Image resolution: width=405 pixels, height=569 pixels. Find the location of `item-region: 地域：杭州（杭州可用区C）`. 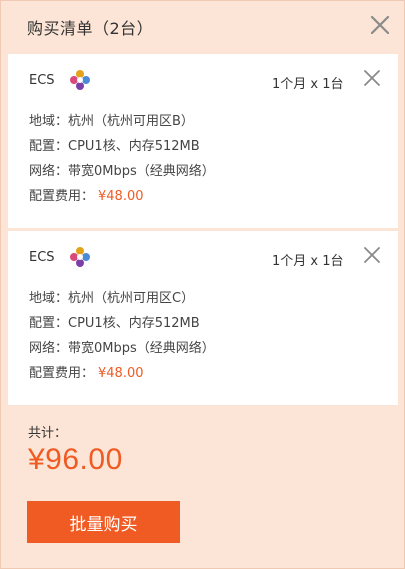

item-region: 地域：杭州（杭州可用区C） is located at coordinates (112, 298).